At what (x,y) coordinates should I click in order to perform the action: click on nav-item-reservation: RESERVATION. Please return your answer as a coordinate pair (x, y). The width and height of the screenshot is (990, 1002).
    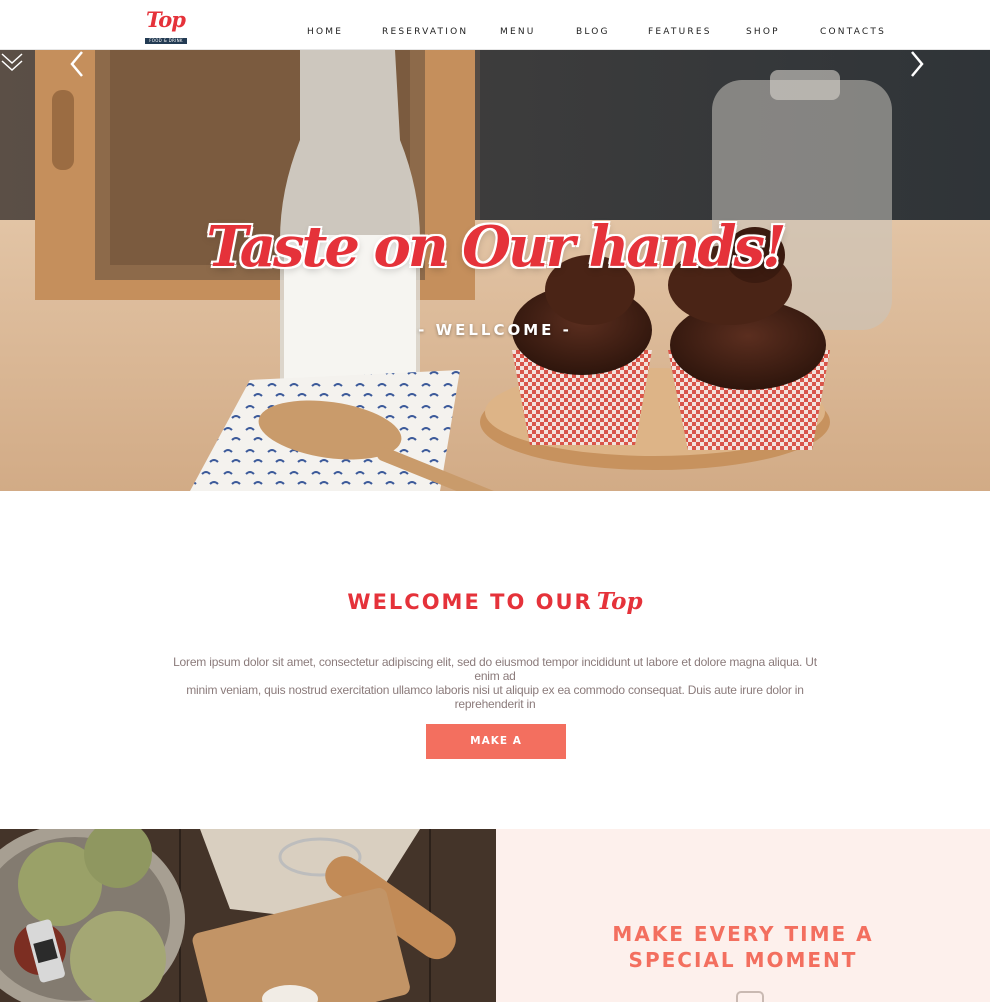
    Looking at the image, I should click on (425, 32).